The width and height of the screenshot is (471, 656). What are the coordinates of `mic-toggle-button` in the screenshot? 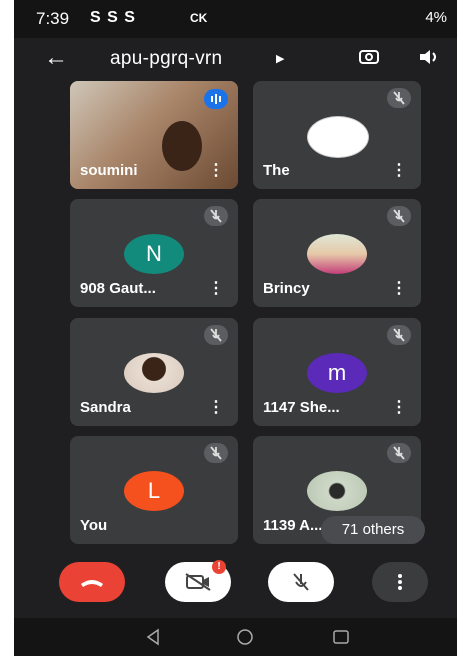 It's located at (301, 582).